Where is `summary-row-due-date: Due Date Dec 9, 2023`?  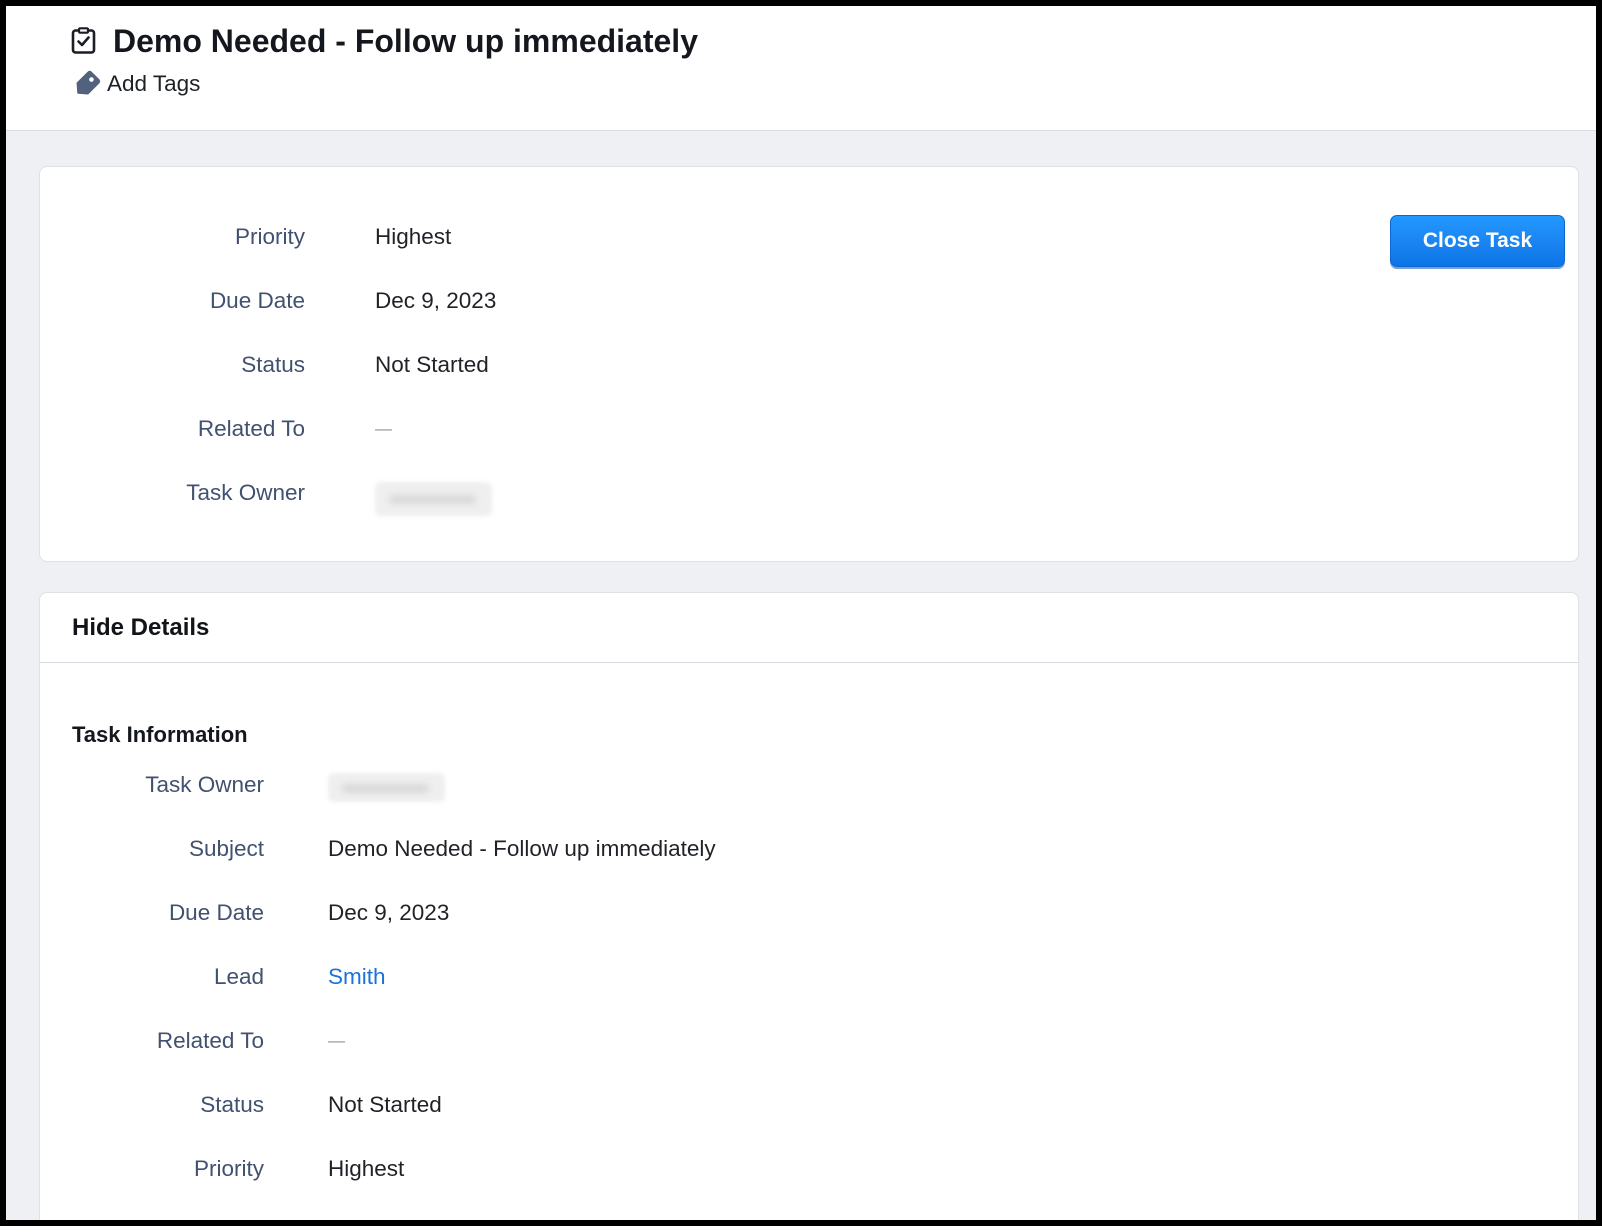 summary-row-due-date: Due Date Dec 9, 2023 is located at coordinates (268, 301).